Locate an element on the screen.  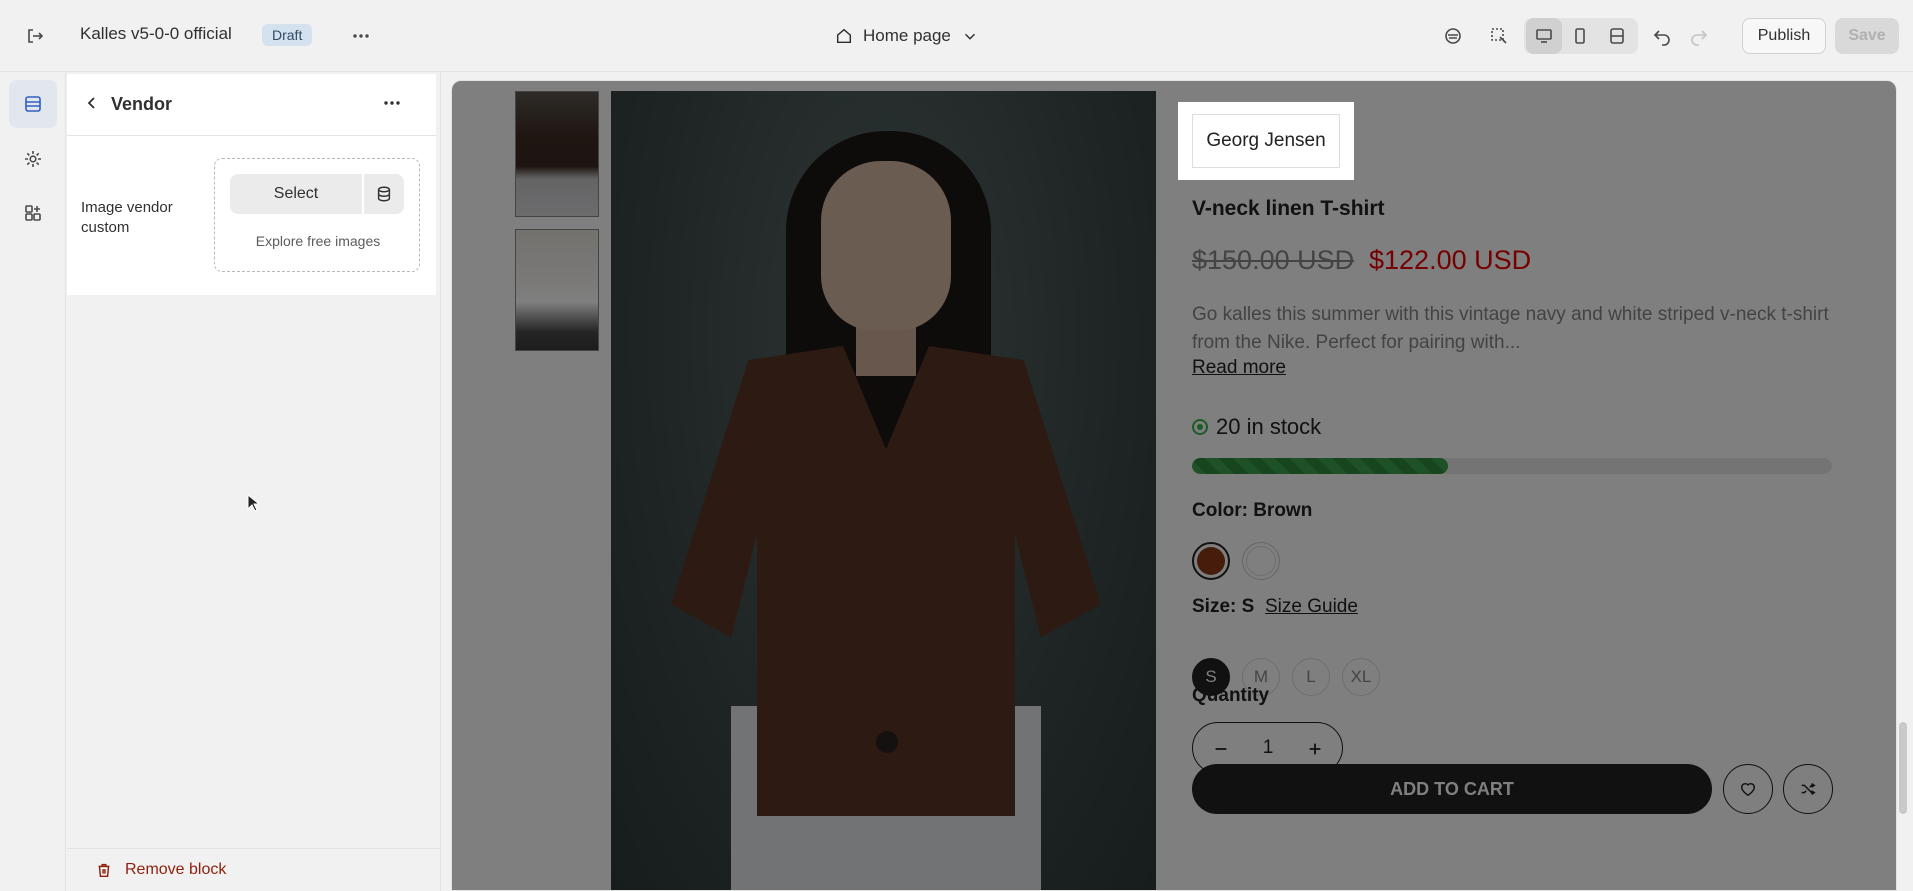
page-selector: Home page is located at coordinates (907, 36).